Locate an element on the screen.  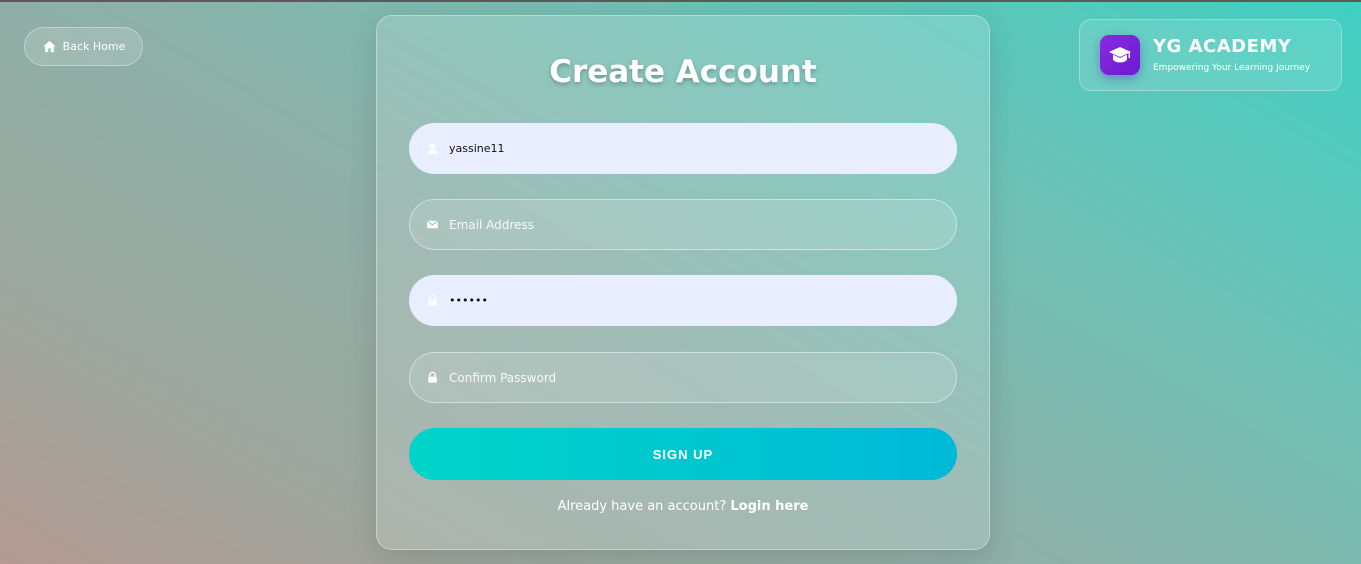
confirm-password-input is located at coordinates (689, 377).